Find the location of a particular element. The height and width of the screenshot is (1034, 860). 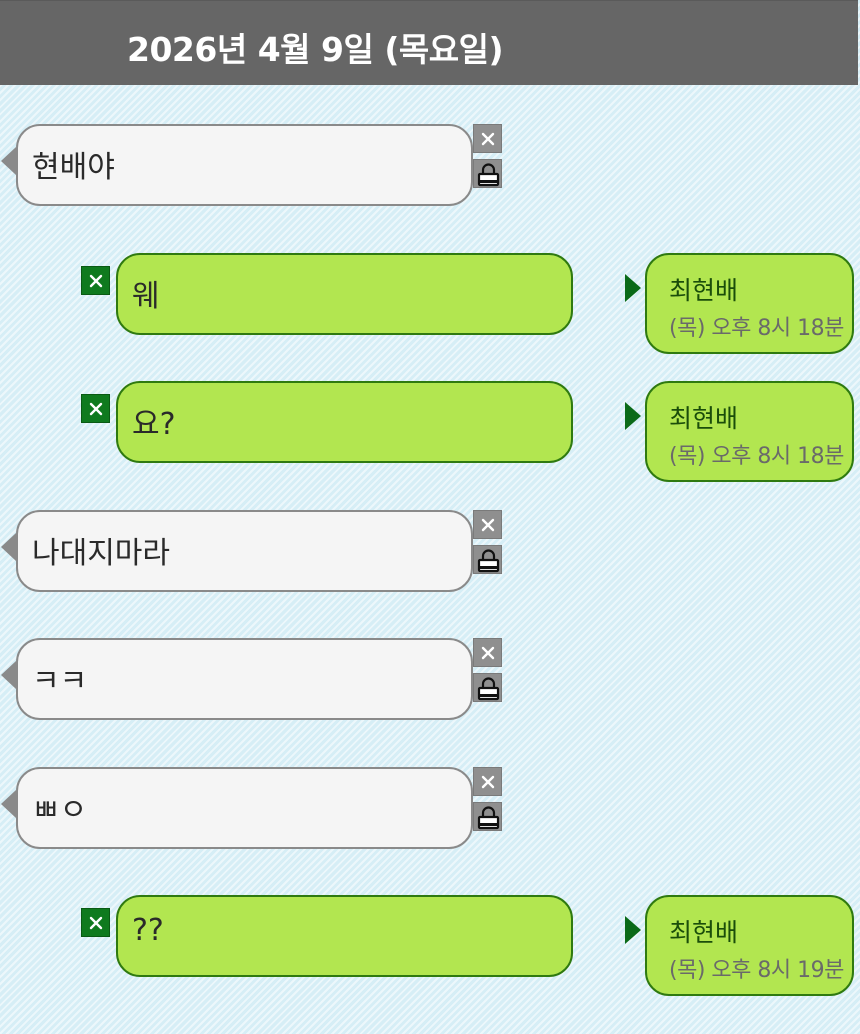

message-text: 현배야 is located at coordinates (73, 167).